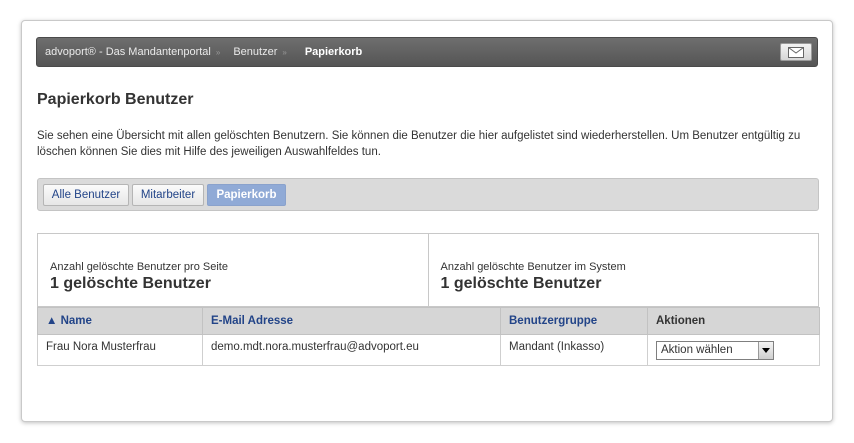 This screenshot has height=443, width=854. Describe the element at coordinates (533, 267) in the screenshot. I see `stat-label: Anzahl gelöschte Benutzer im System` at that location.